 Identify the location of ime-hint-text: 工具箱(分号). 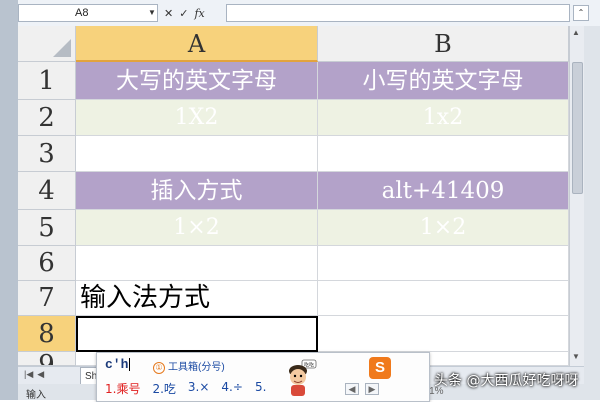
(196, 367).